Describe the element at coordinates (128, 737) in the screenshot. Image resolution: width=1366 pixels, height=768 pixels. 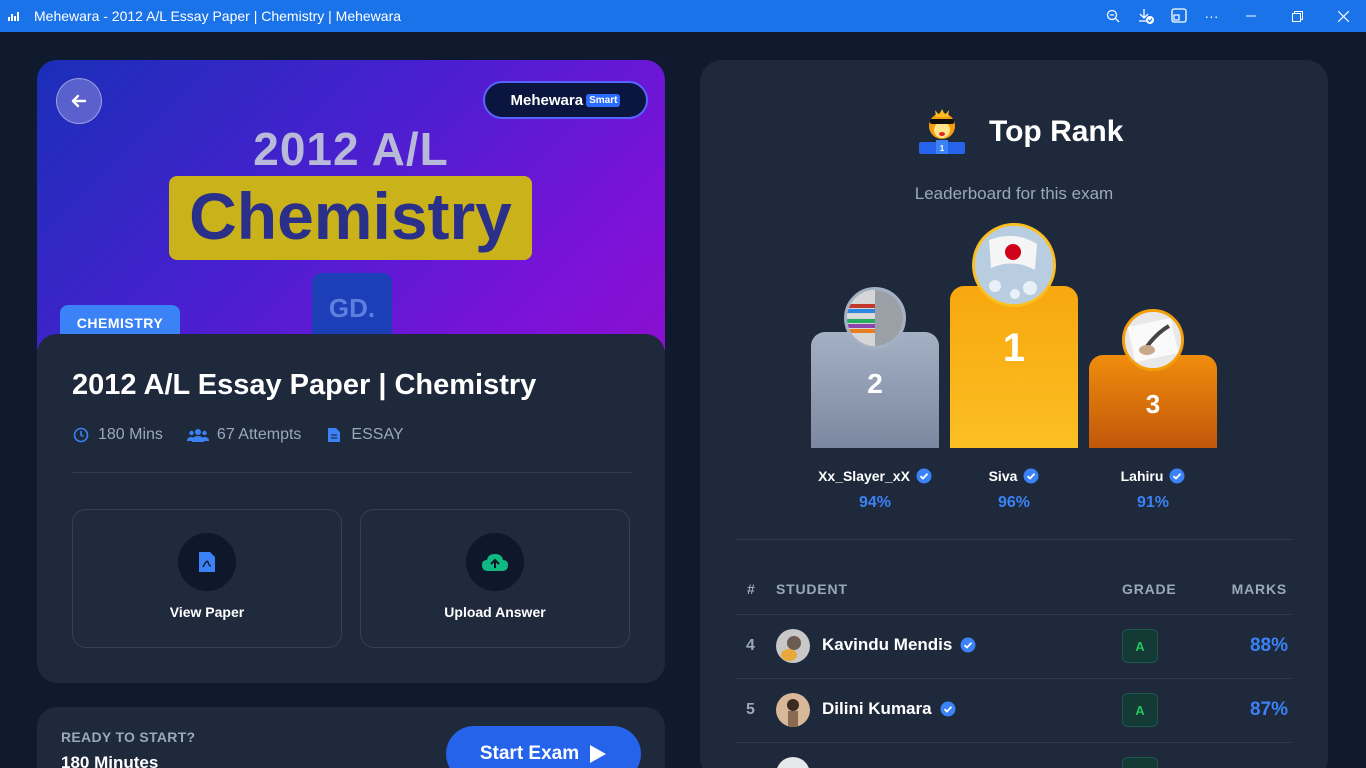
I see `ready-label: READY TO START?` at that location.